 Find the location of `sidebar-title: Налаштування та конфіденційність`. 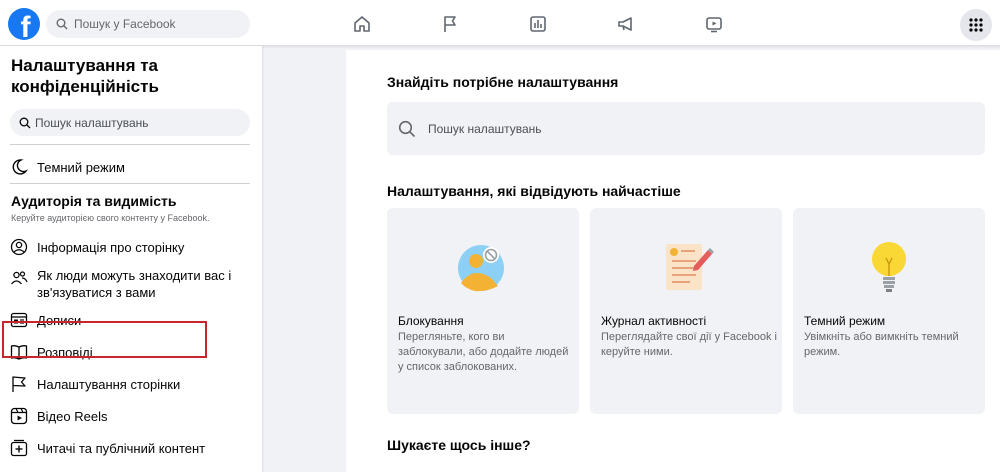

sidebar-title: Налаштування та конфіденційність is located at coordinates (85, 76).